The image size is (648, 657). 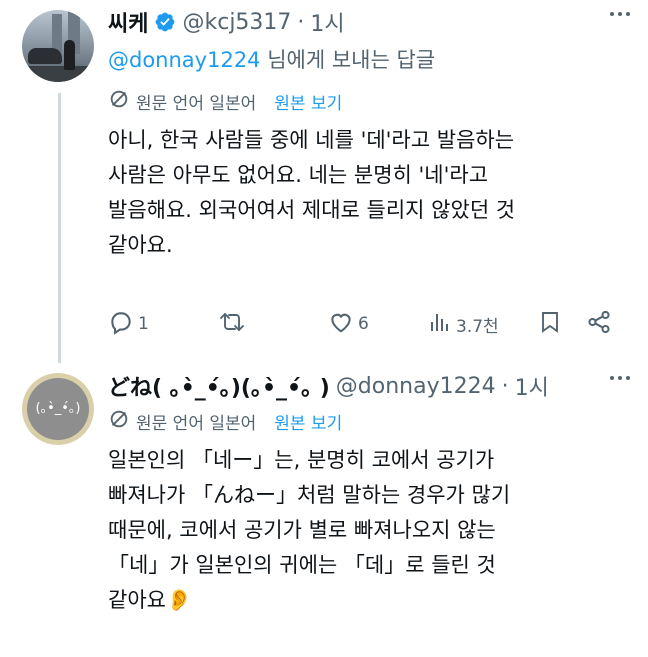 I want to click on avatar-face: (｡•̀_•́｡), so click(x=58, y=409).